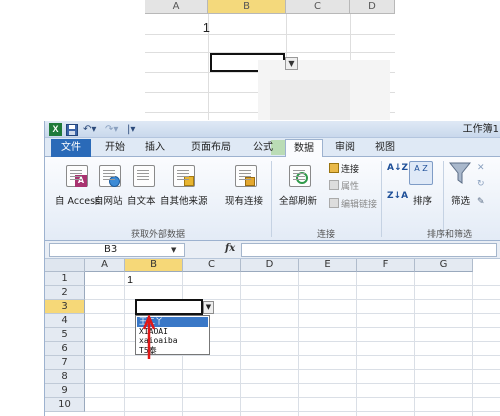  What do you see at coordinates (328, 265) in the screenshot?
I see `col-header-e: E` at bounding box center [328, 265].